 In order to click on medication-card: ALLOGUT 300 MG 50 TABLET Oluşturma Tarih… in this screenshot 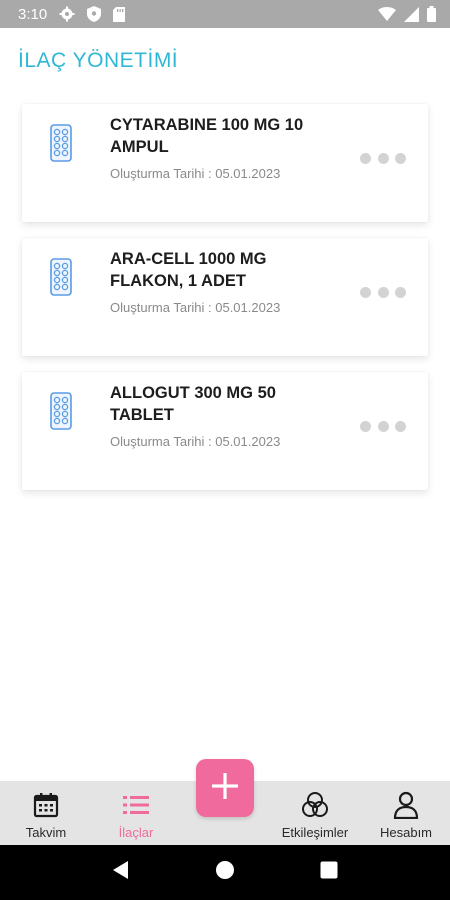, I will do `click(225, 431)`.